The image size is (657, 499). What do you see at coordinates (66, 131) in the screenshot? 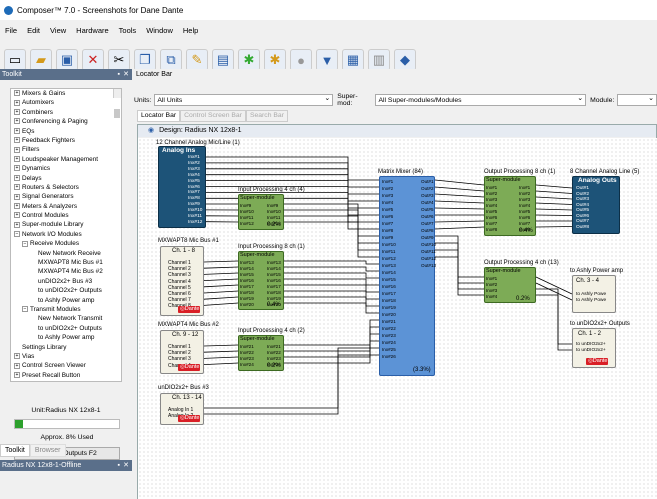
I see `tree-item: + EQs` at bounding box center [66, 131].